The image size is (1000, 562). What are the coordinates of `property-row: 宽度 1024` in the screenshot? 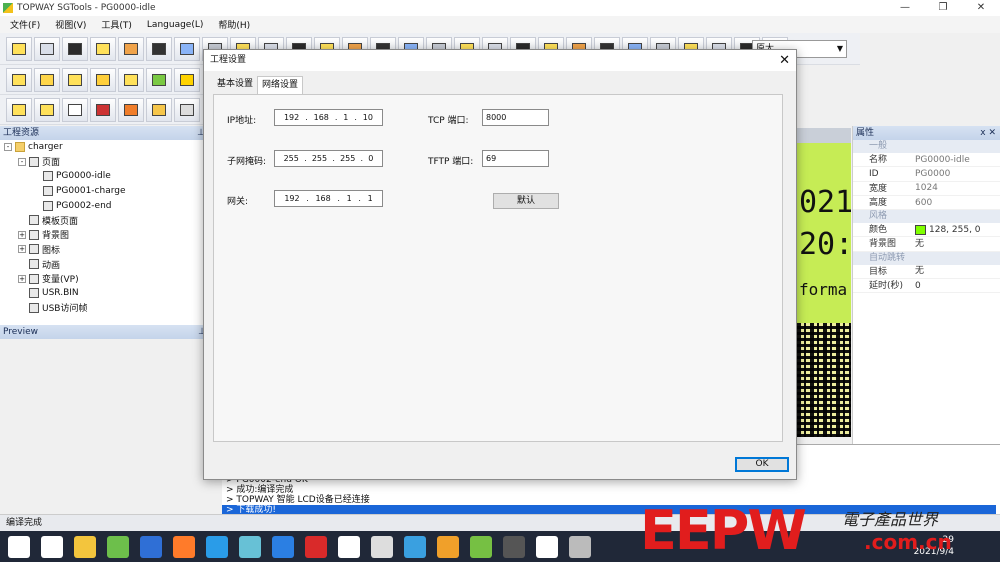 It's located at (926, 189).